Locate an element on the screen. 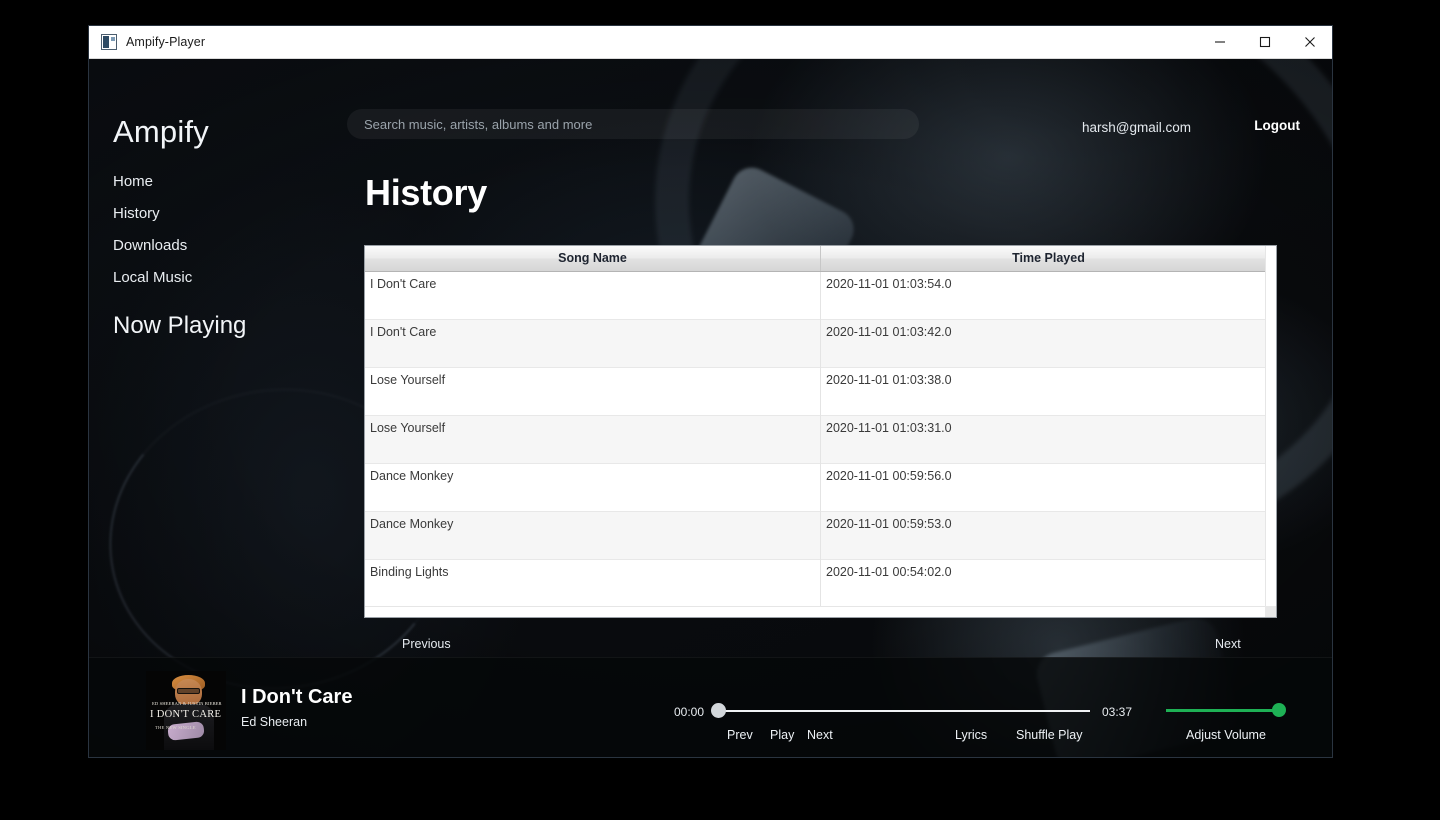 This screenshot has width=1440, height=820. prev-button: Prev is located at coordinates (740, 735).